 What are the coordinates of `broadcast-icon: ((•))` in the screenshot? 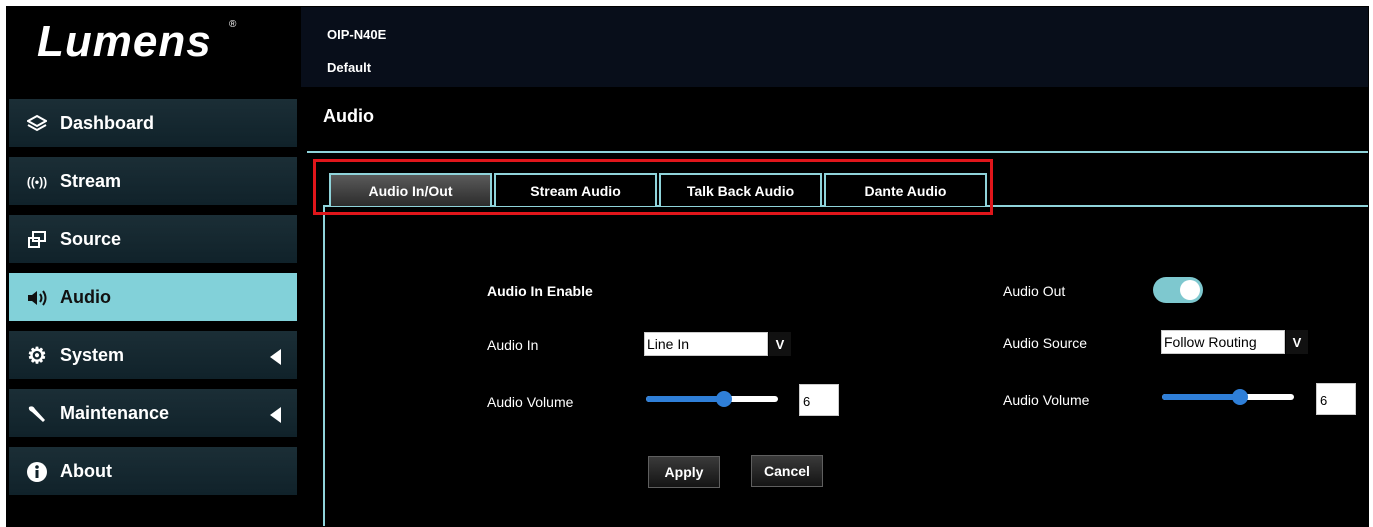 It's located at (37, 182).